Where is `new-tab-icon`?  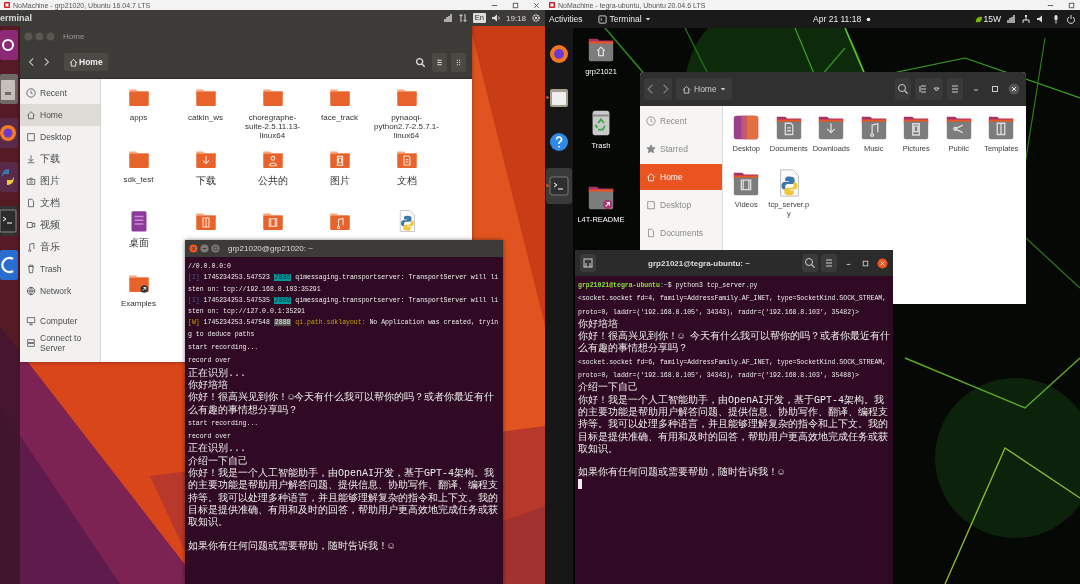 new-tab-icon is located at coordinates (588, 263).